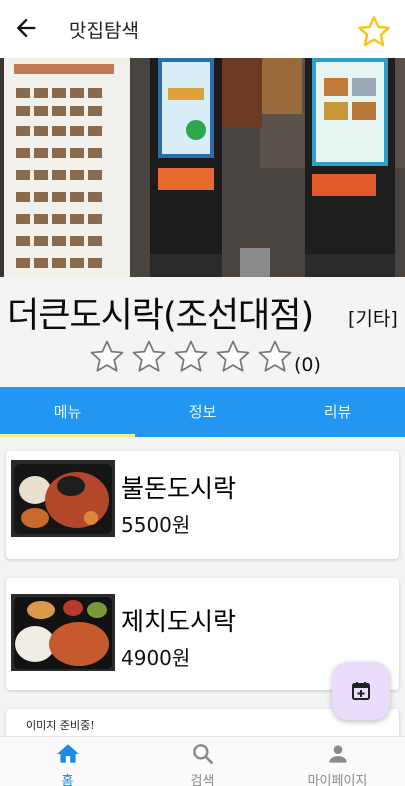  What do you see at coordinates (202, 29) in the screenshot?
I see `app-bar: 맛집탐색` at bounding box center [202, 29].